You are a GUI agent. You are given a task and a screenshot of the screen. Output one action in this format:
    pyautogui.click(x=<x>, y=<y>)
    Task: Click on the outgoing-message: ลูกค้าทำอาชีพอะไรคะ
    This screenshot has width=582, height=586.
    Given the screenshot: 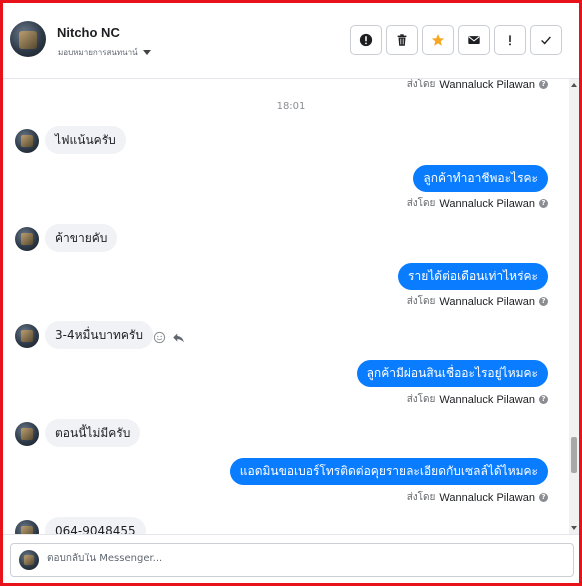 What is the action you would take?
    pyautogui.click(x=480, y=178)
    